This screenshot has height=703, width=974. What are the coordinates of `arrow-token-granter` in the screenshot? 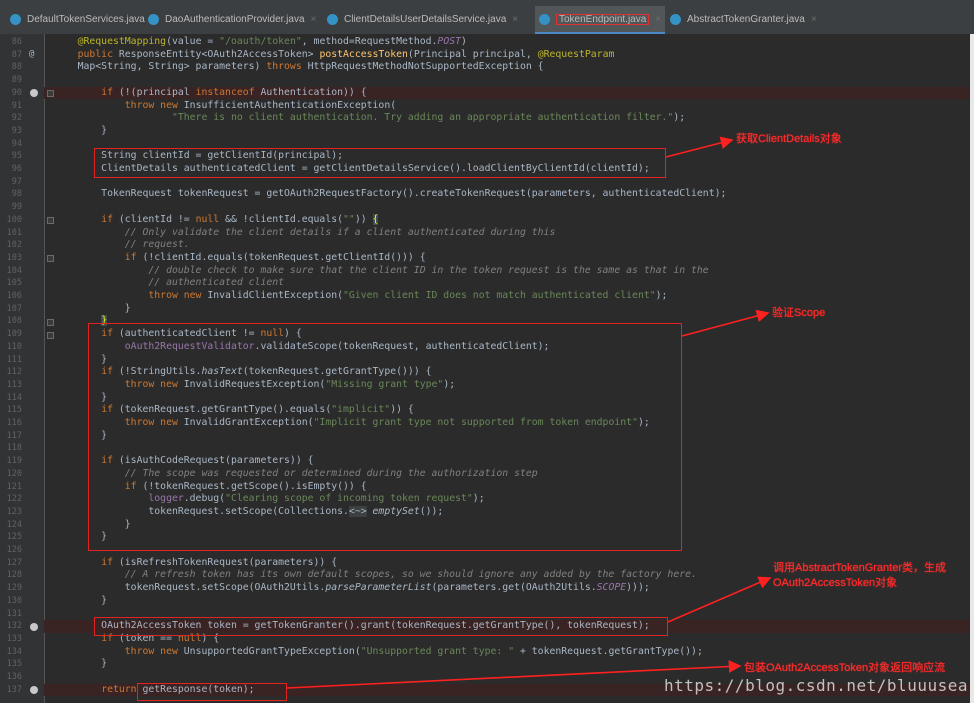 It's located at (719, 599).